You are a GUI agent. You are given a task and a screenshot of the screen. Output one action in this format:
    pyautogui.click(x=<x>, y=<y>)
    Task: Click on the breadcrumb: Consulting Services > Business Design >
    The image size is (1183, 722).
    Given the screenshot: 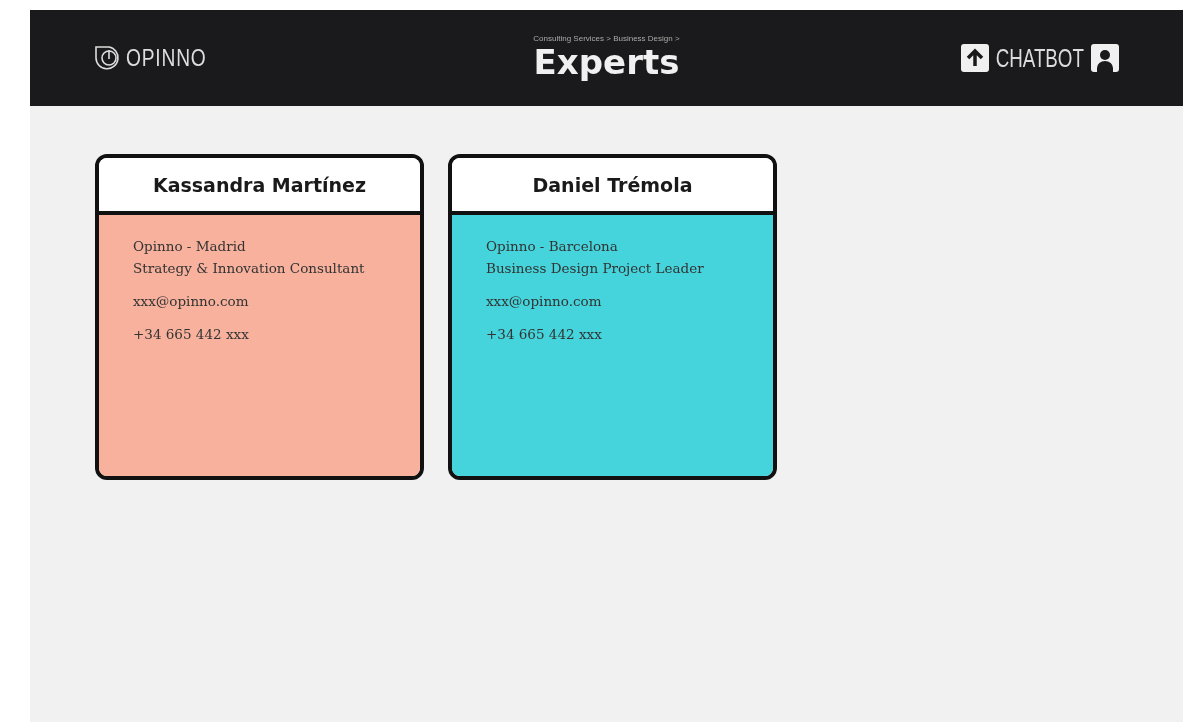 What is the action you would take?
    pyautogui.click(x=606, y=38)
    